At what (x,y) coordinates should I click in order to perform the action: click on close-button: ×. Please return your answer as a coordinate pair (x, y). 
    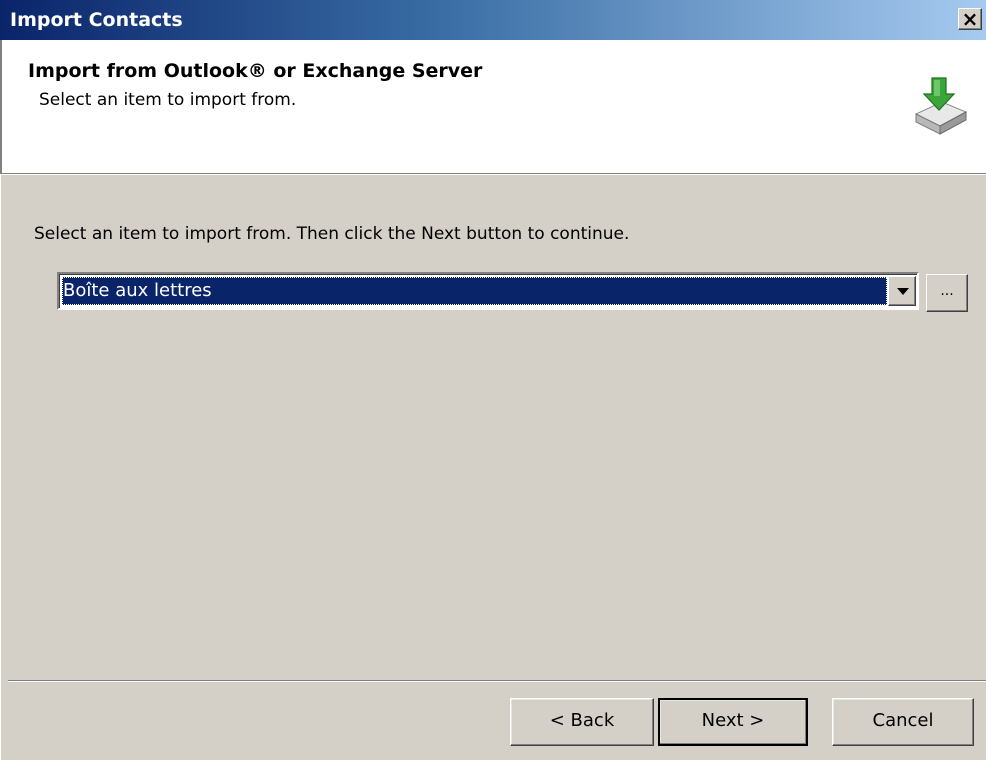
    Looking at the image, I should click on (970, 19).